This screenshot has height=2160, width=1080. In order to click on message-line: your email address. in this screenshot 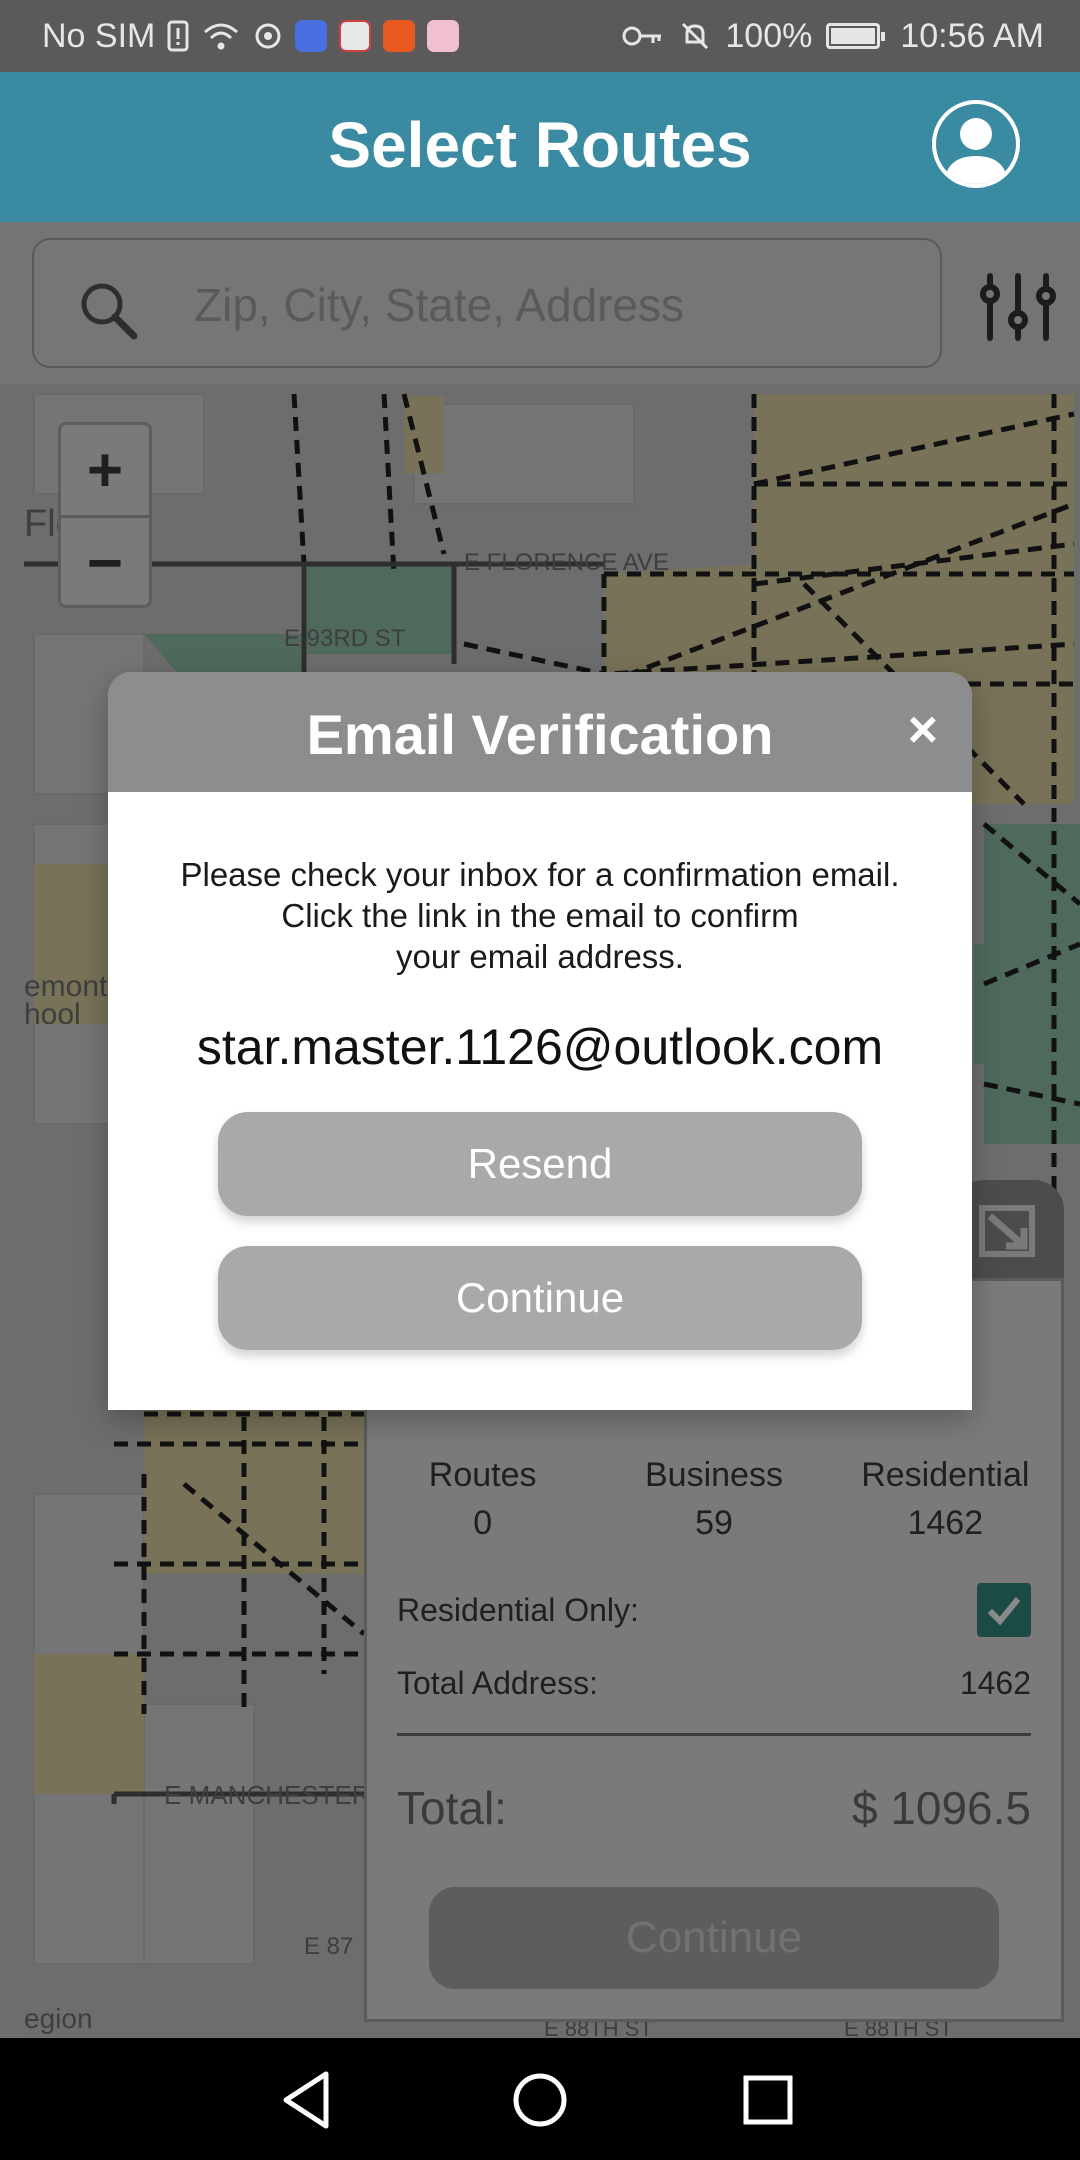, I will do `click(540, 956)`.